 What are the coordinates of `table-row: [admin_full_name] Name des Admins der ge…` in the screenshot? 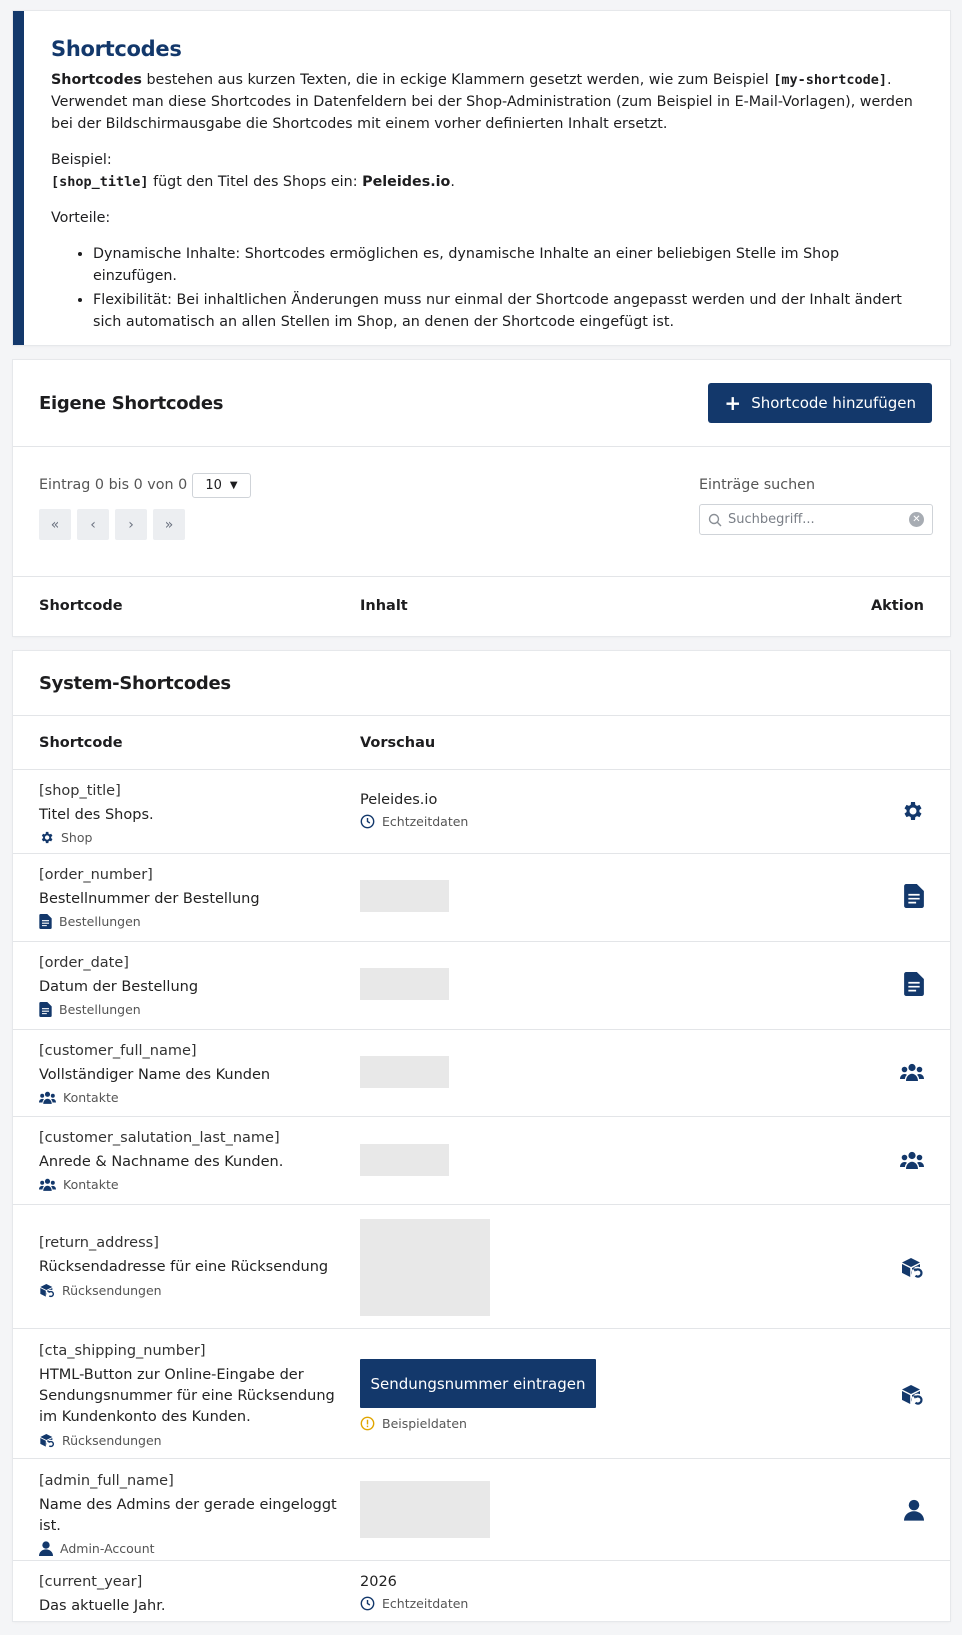 It's located at (481, 1510).